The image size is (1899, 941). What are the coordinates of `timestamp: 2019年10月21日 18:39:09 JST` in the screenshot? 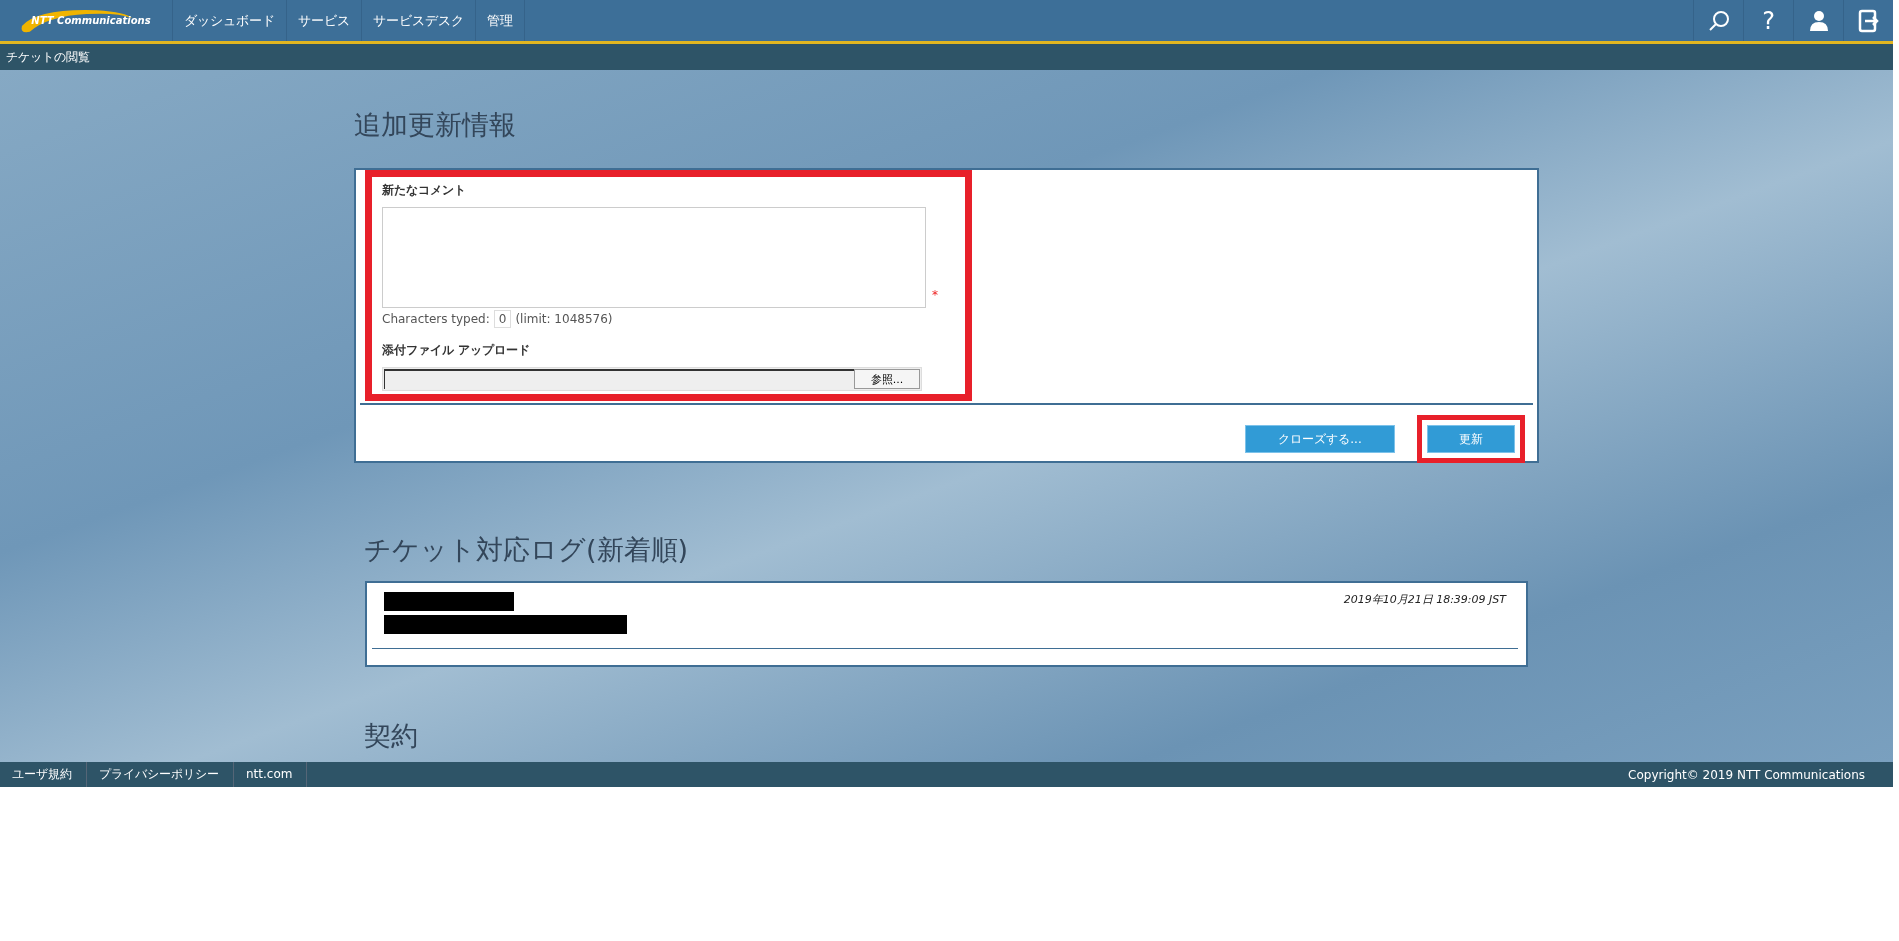 It's located at (1424, 600).